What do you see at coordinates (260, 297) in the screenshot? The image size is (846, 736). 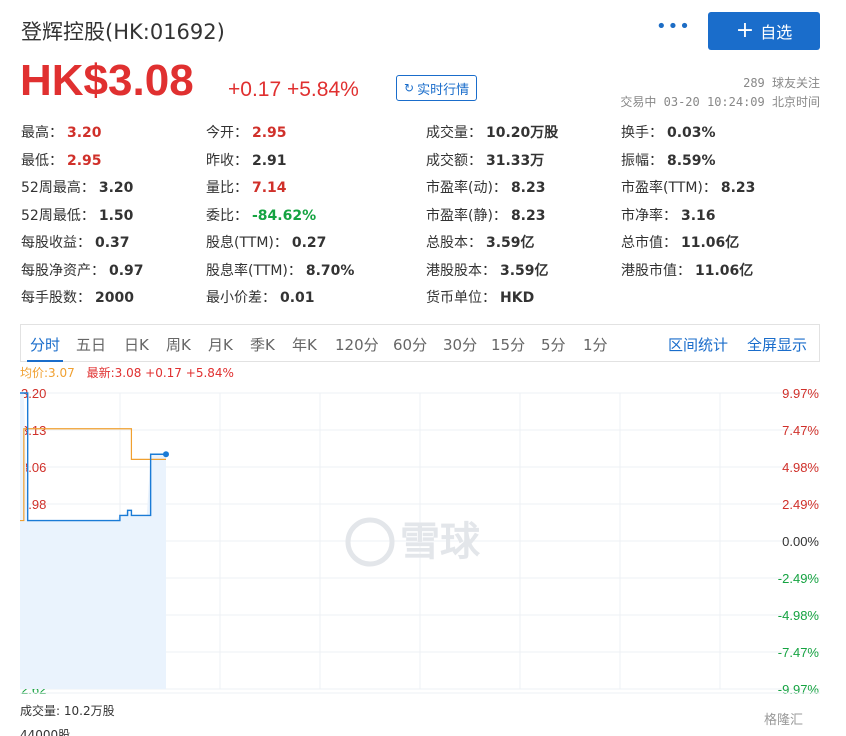 I see `stat-item: 最小价差： 0.01` at bounding box center [260, 297].